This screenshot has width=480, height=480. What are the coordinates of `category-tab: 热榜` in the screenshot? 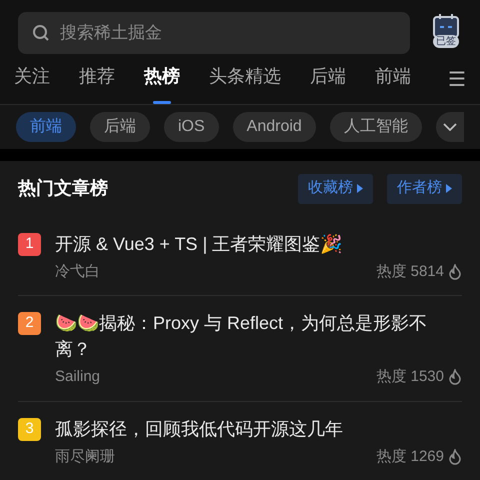 It's located at (162, 80).